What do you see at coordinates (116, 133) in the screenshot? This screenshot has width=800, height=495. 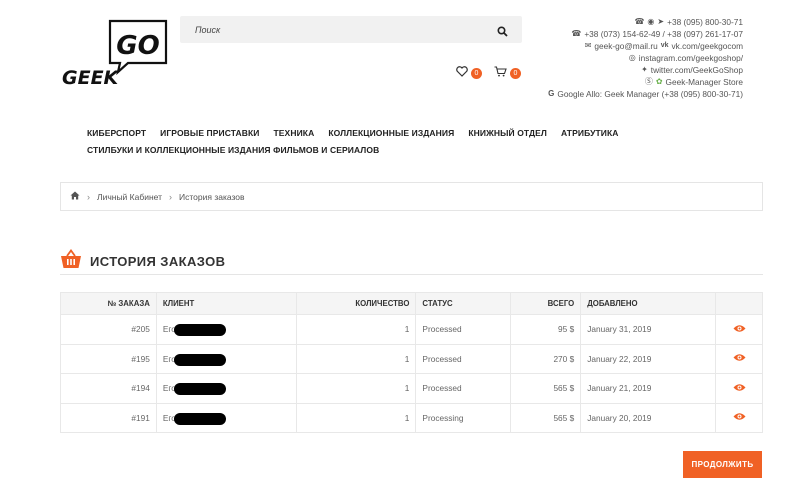 I see `nav-item-esports: КИБЕРСПОРТ` at bounding box center [116, 133].